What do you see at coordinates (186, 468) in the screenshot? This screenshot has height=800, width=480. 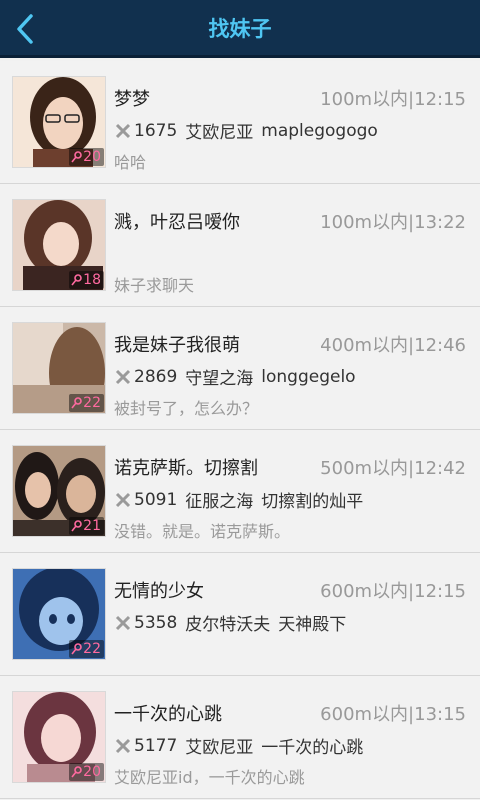 I see `user-name: 诺克萨斯。切擦割` at bounding box center [186, 468].